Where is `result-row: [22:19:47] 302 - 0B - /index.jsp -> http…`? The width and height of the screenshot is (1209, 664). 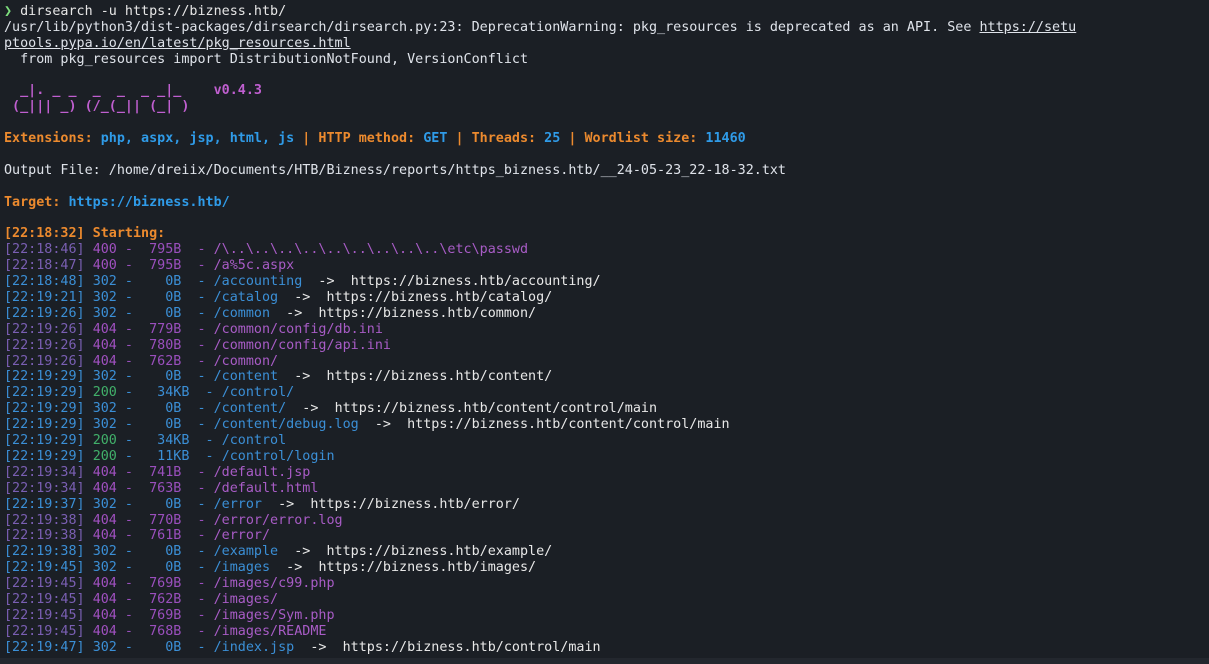 result-row: [22:19:47] 302 - 0B - /index.jsp -> http… is located at coordinates (302, 647).